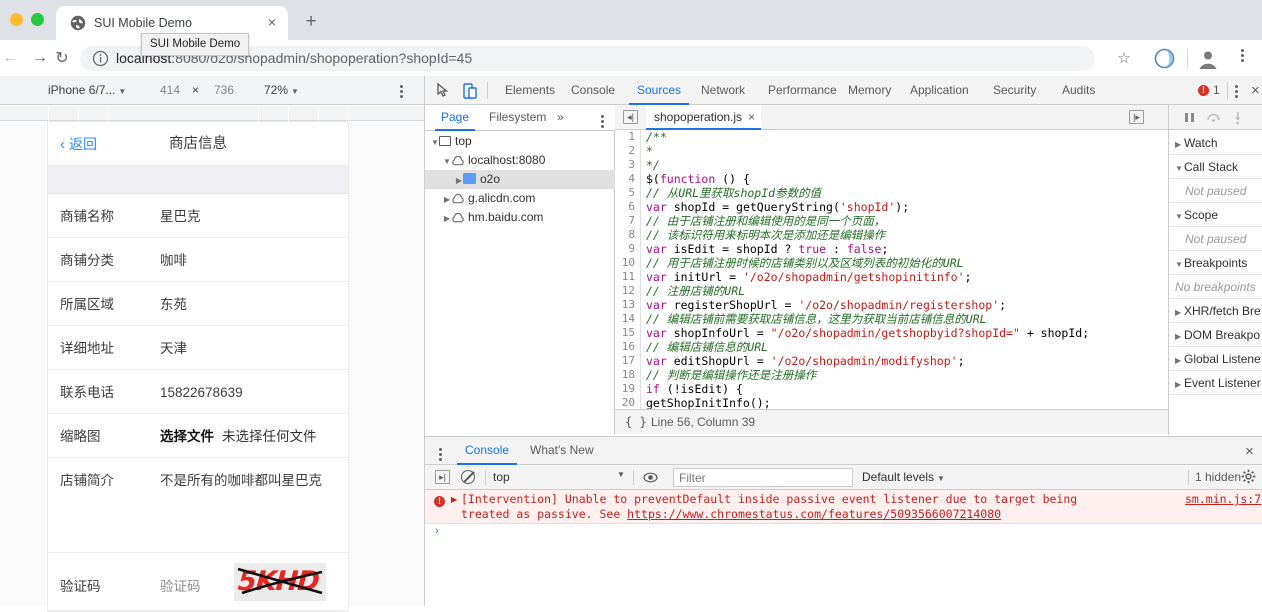  What do you see at coordinates (723, 90) in the screenshot?
I see `tab-network: Network` at bounding box center [723, 90].